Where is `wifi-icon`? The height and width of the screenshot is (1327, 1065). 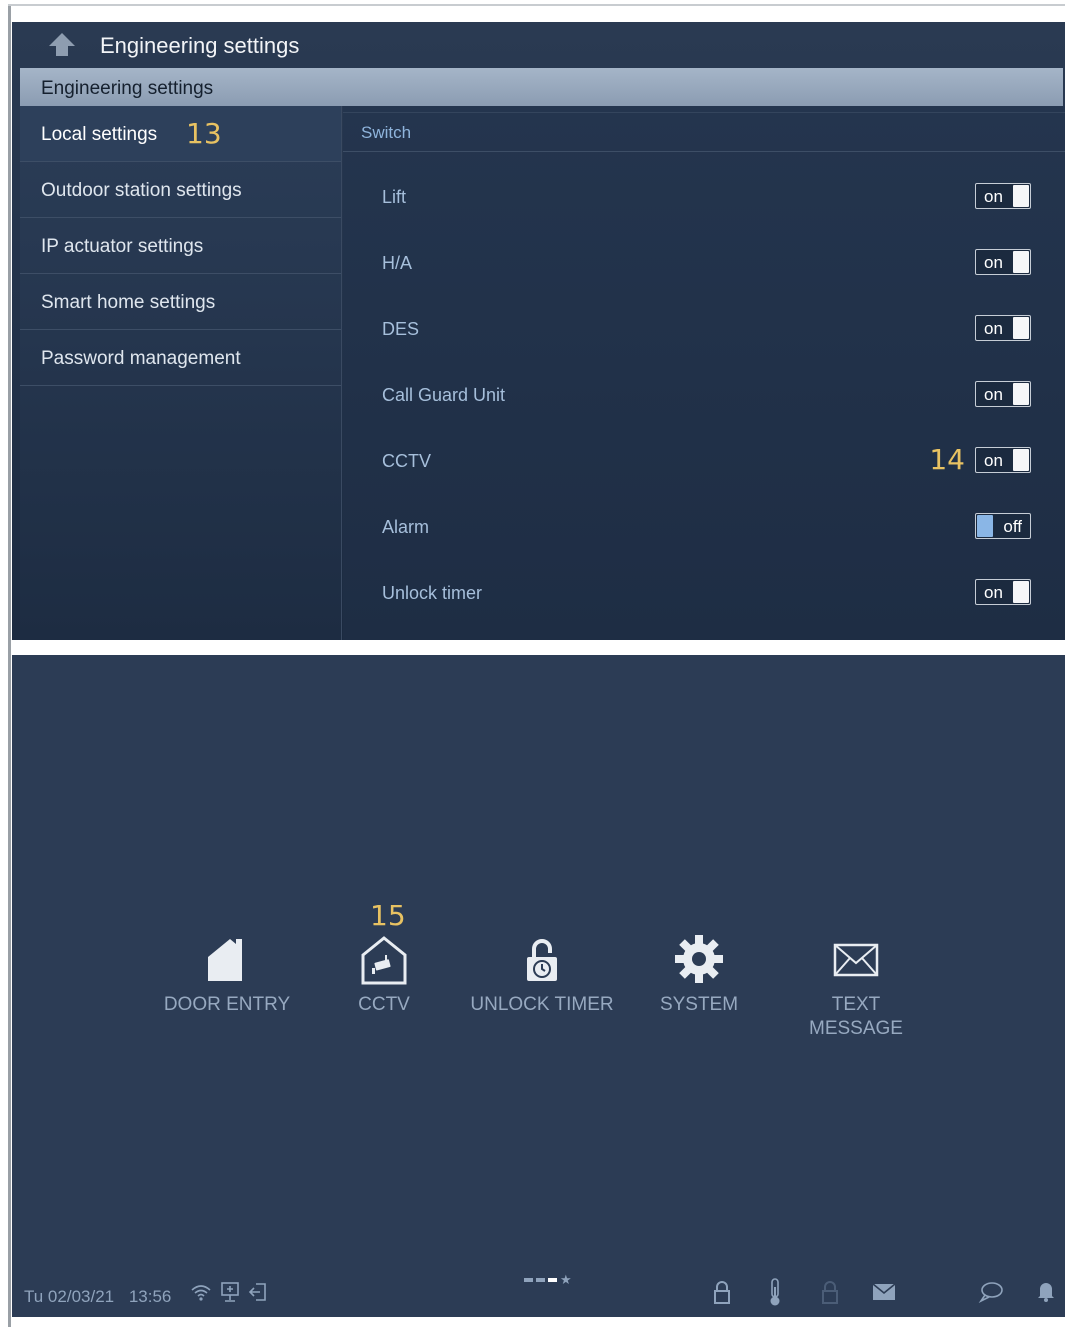 wifi-icon is located at coordinates (201, 1293).